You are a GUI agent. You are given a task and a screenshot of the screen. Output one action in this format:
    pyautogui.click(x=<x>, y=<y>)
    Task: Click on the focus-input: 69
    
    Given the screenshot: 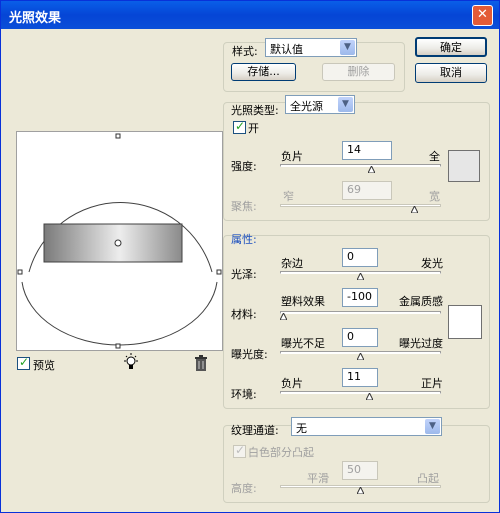 What is the action you would take?
    pyautogui.click(x=367, y=190)
    